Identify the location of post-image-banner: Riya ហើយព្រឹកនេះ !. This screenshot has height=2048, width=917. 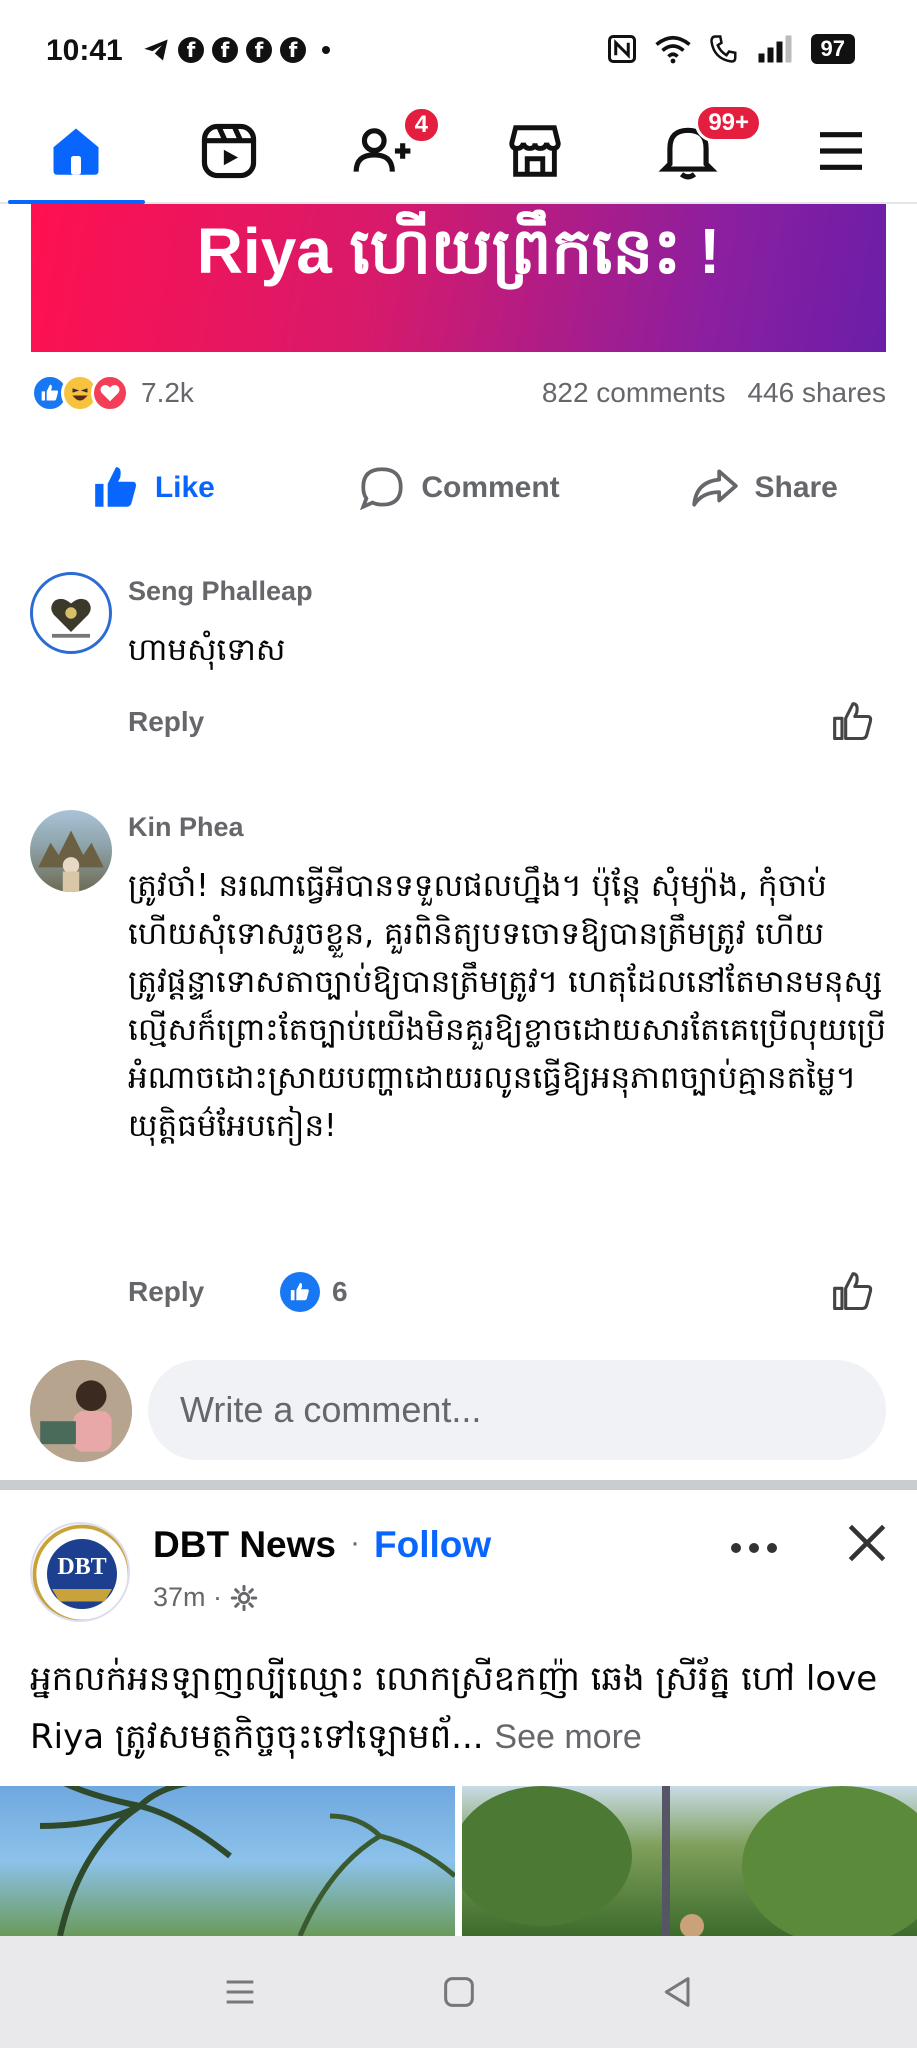
(458, 278).